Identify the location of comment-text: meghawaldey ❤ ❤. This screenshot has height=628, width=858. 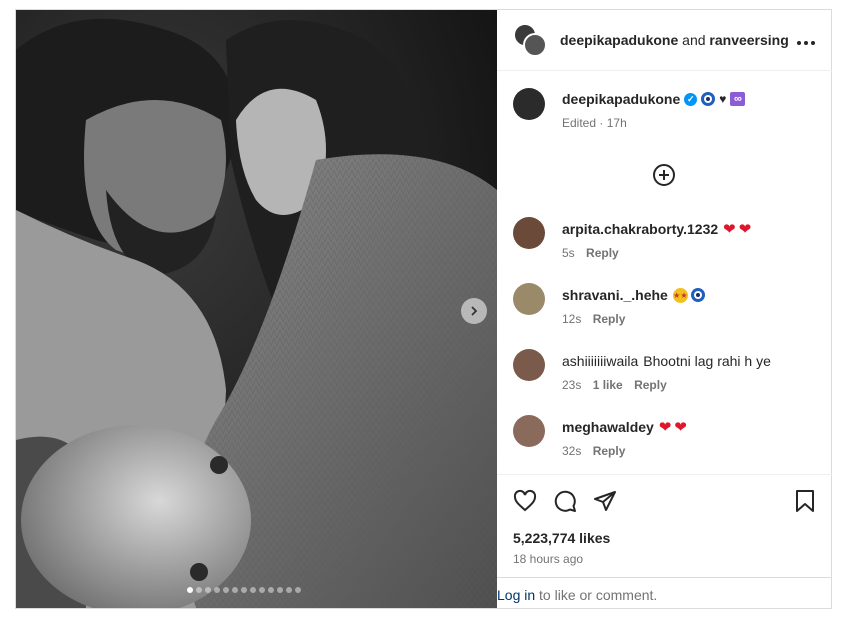
(624, 427).